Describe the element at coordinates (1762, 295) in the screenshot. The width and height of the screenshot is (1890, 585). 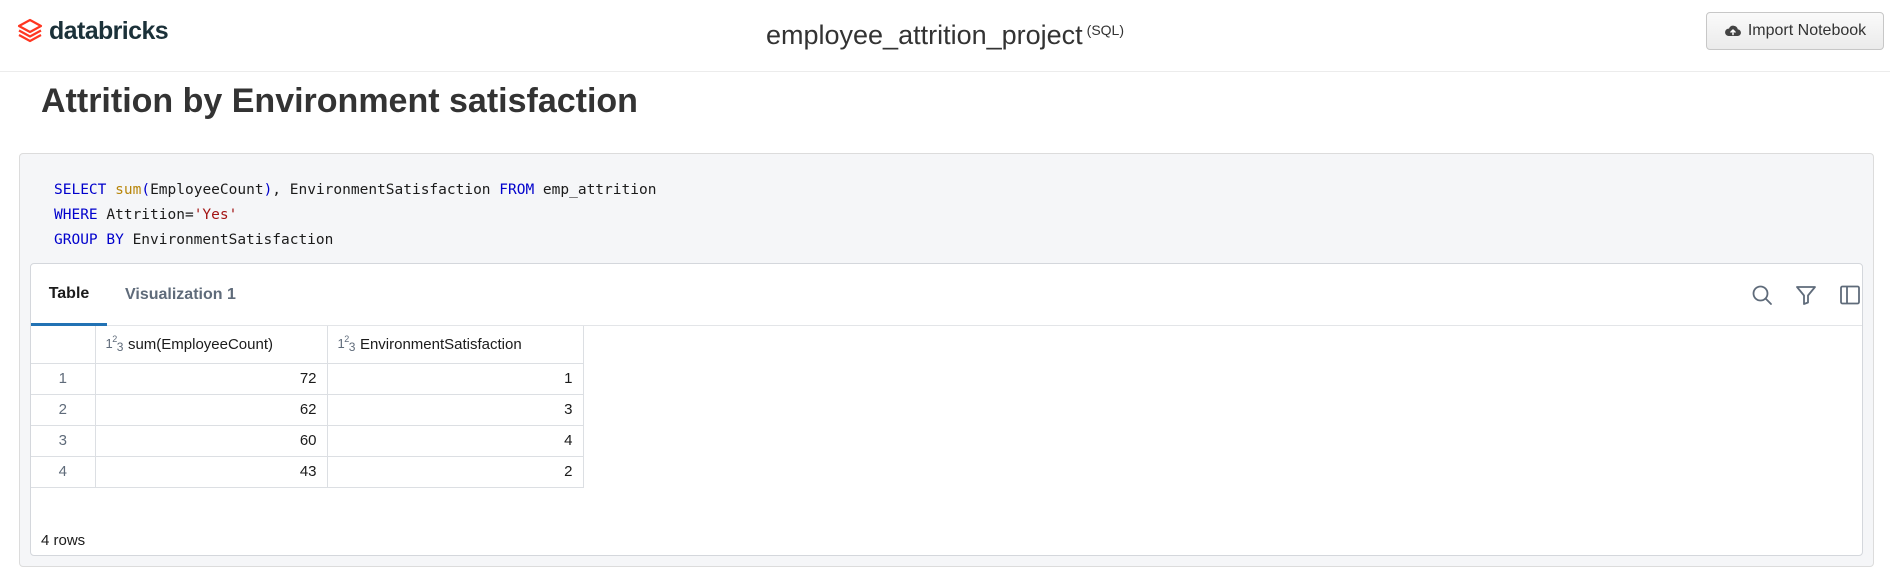
I see `search-icon` at that location.